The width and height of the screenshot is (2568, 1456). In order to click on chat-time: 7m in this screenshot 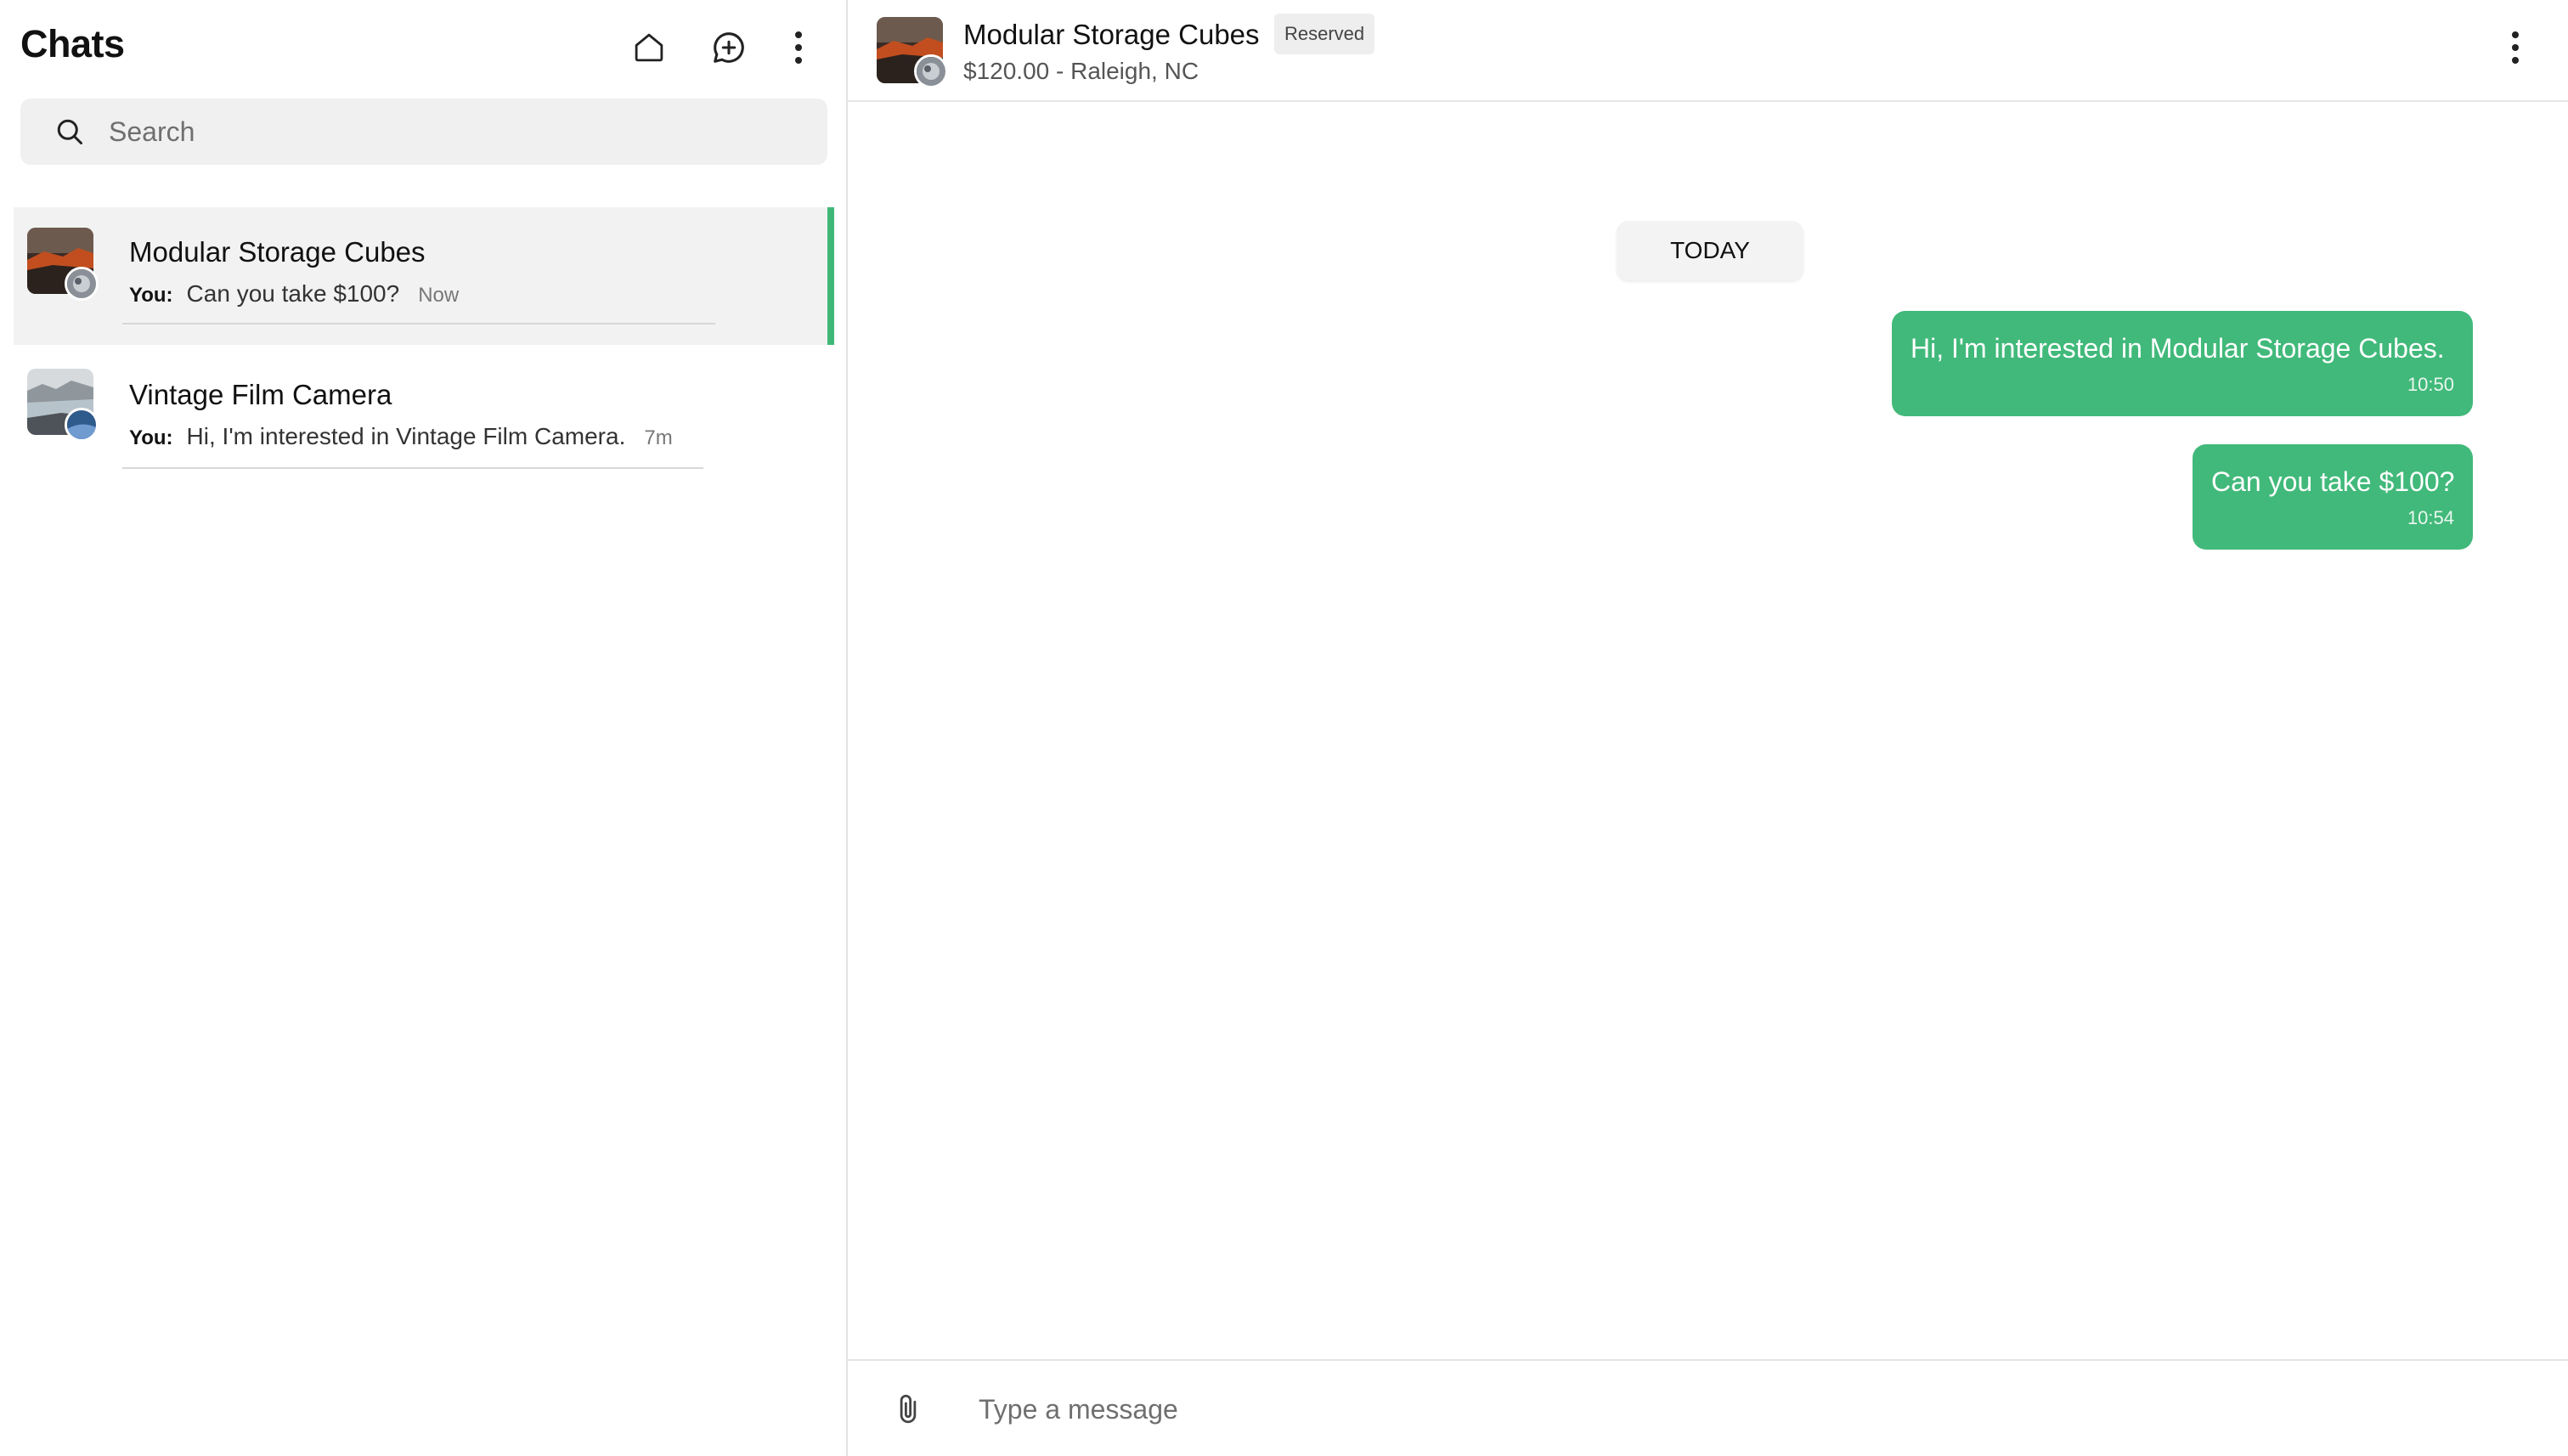, I will do `click(658, 437)`.